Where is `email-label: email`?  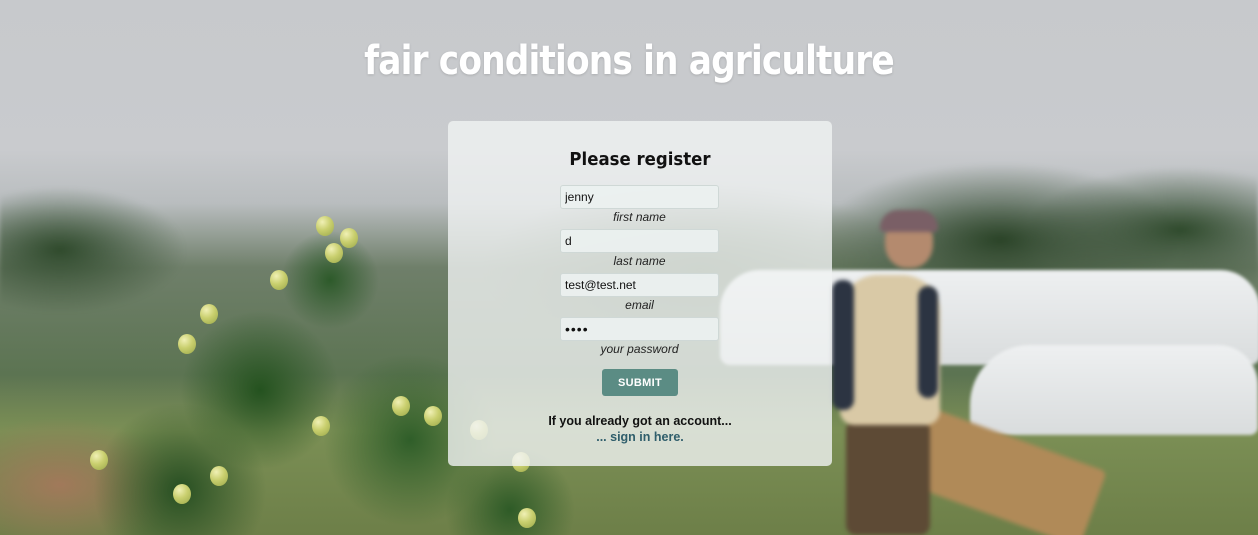 email-label: email is located at coordinates (639, 305).